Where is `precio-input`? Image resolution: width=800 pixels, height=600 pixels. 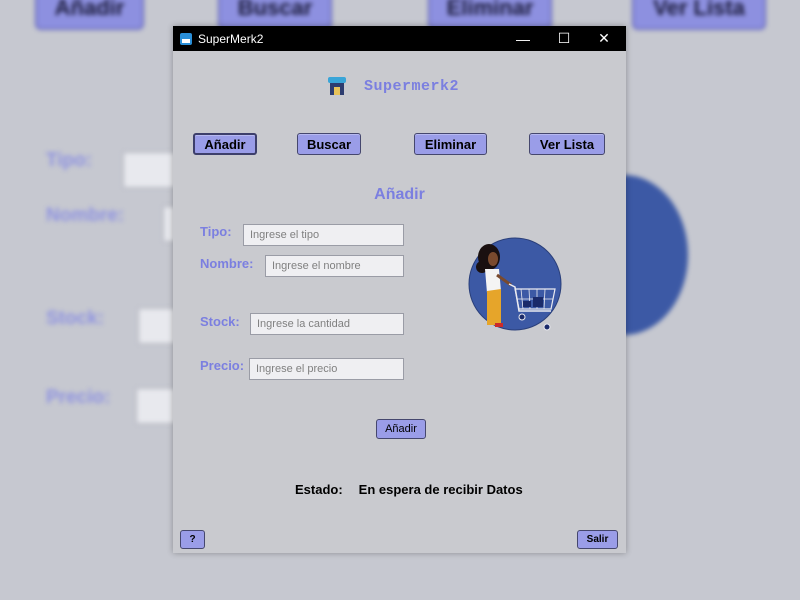
precio-input is located at coordinates (326, 369).